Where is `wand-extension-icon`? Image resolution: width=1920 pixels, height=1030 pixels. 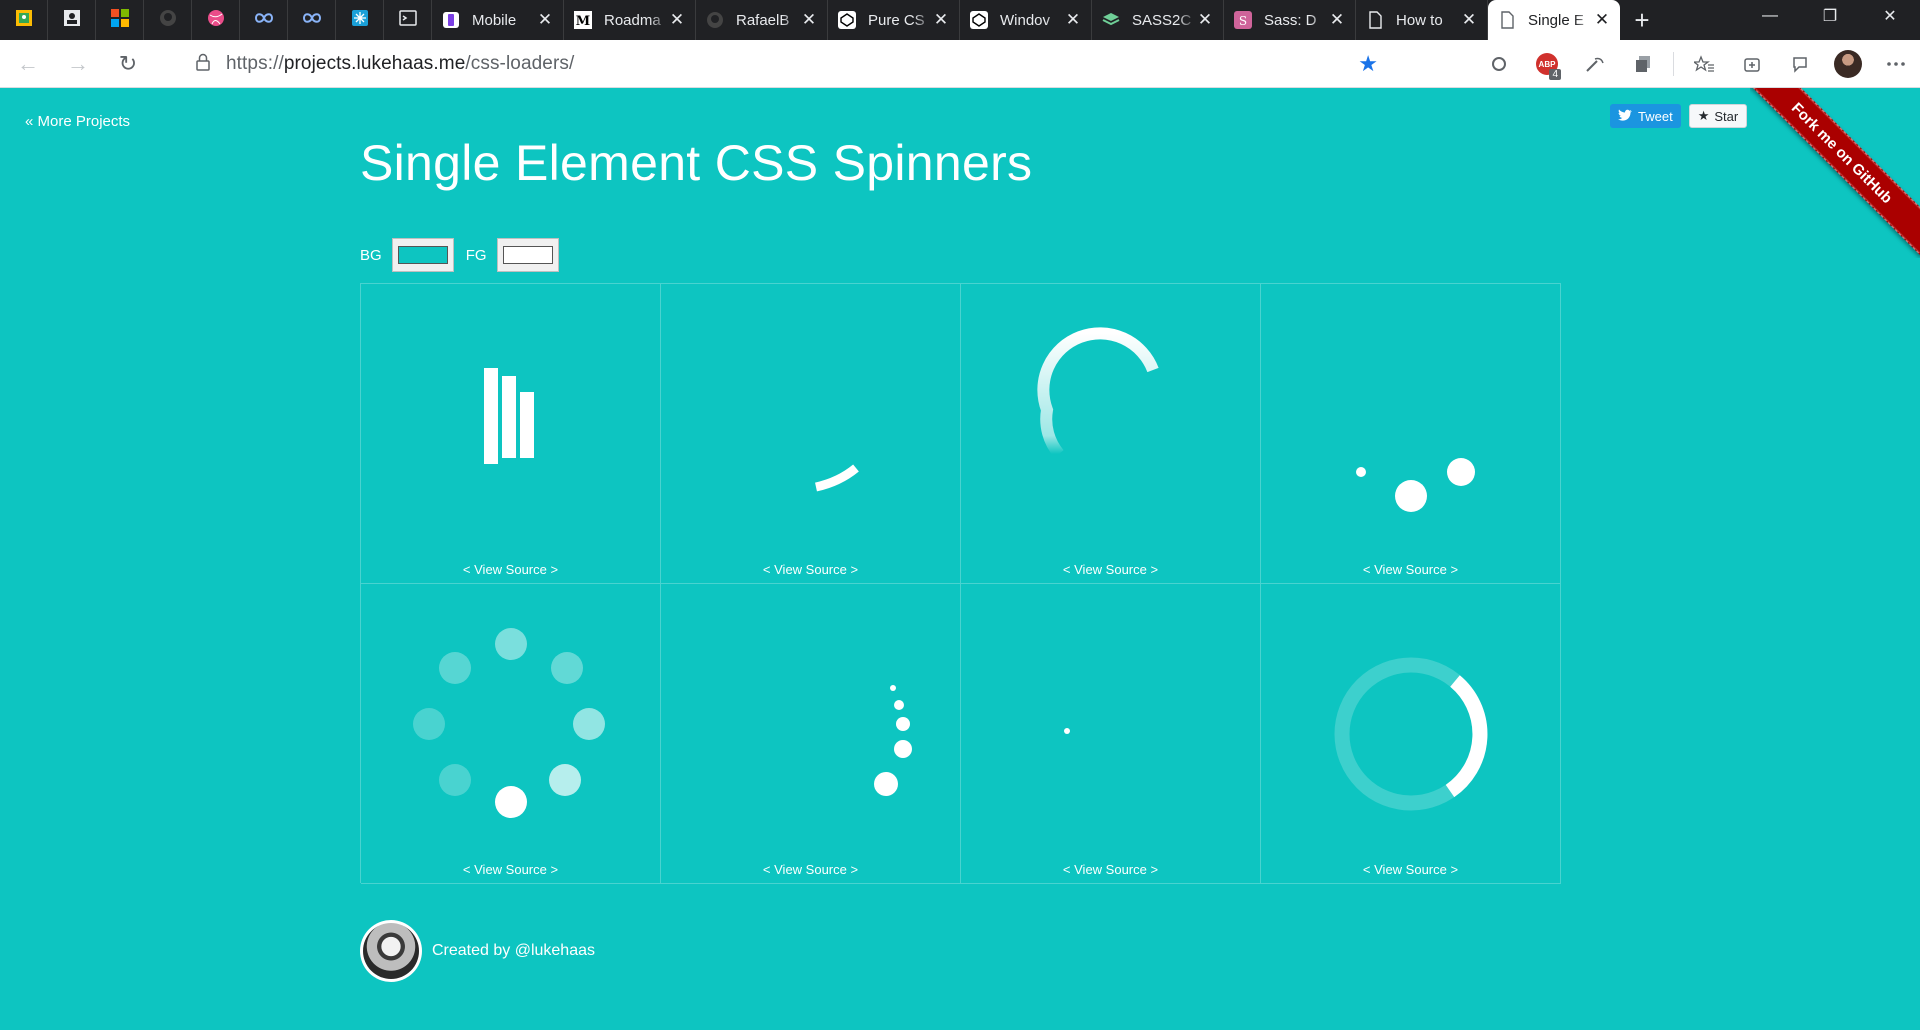
wand-extension-icon is located at coordinates (1595, 64).